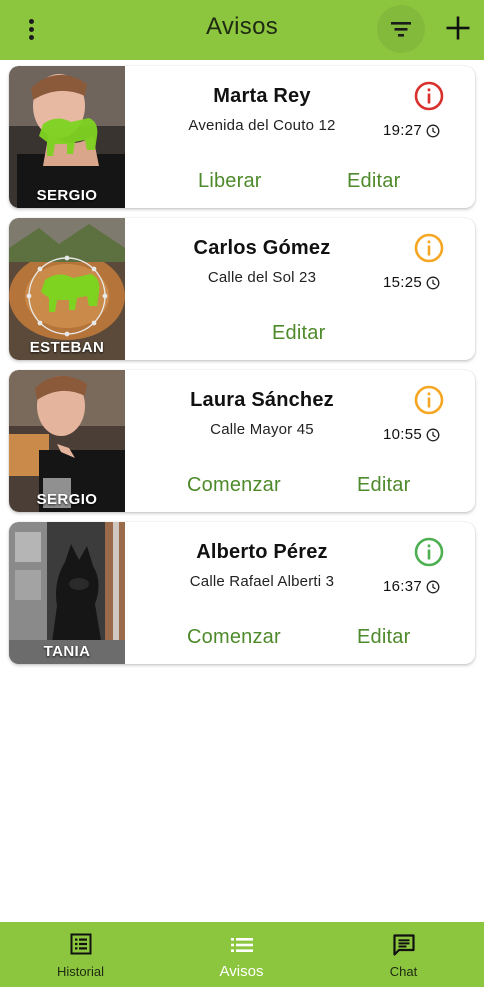 Image resolution: width=484 pixels, height=987 pixels. What do you see at coordinates (67, 651) in the screenshot?
I see `photo-label: TANIA` at bounding box center [67, 651].